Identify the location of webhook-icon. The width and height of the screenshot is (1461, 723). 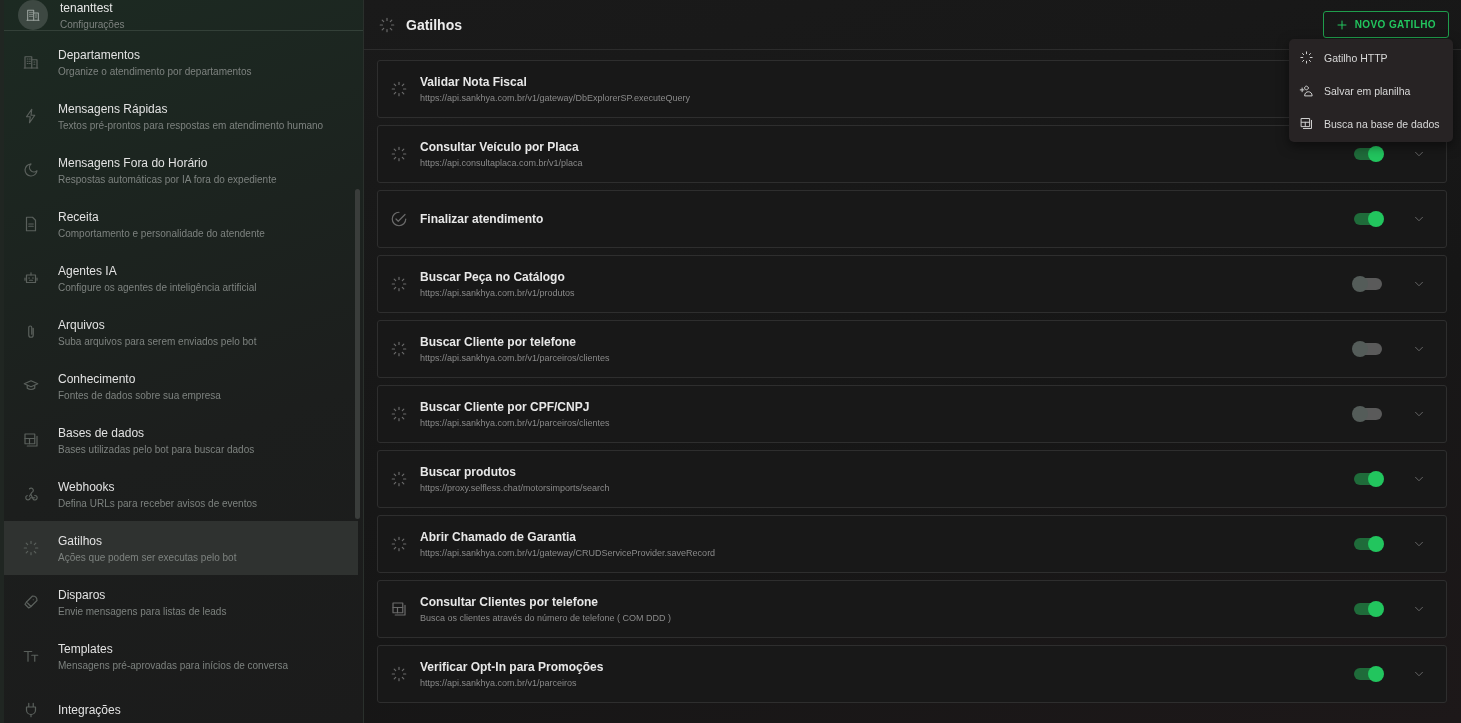
(31, 494).